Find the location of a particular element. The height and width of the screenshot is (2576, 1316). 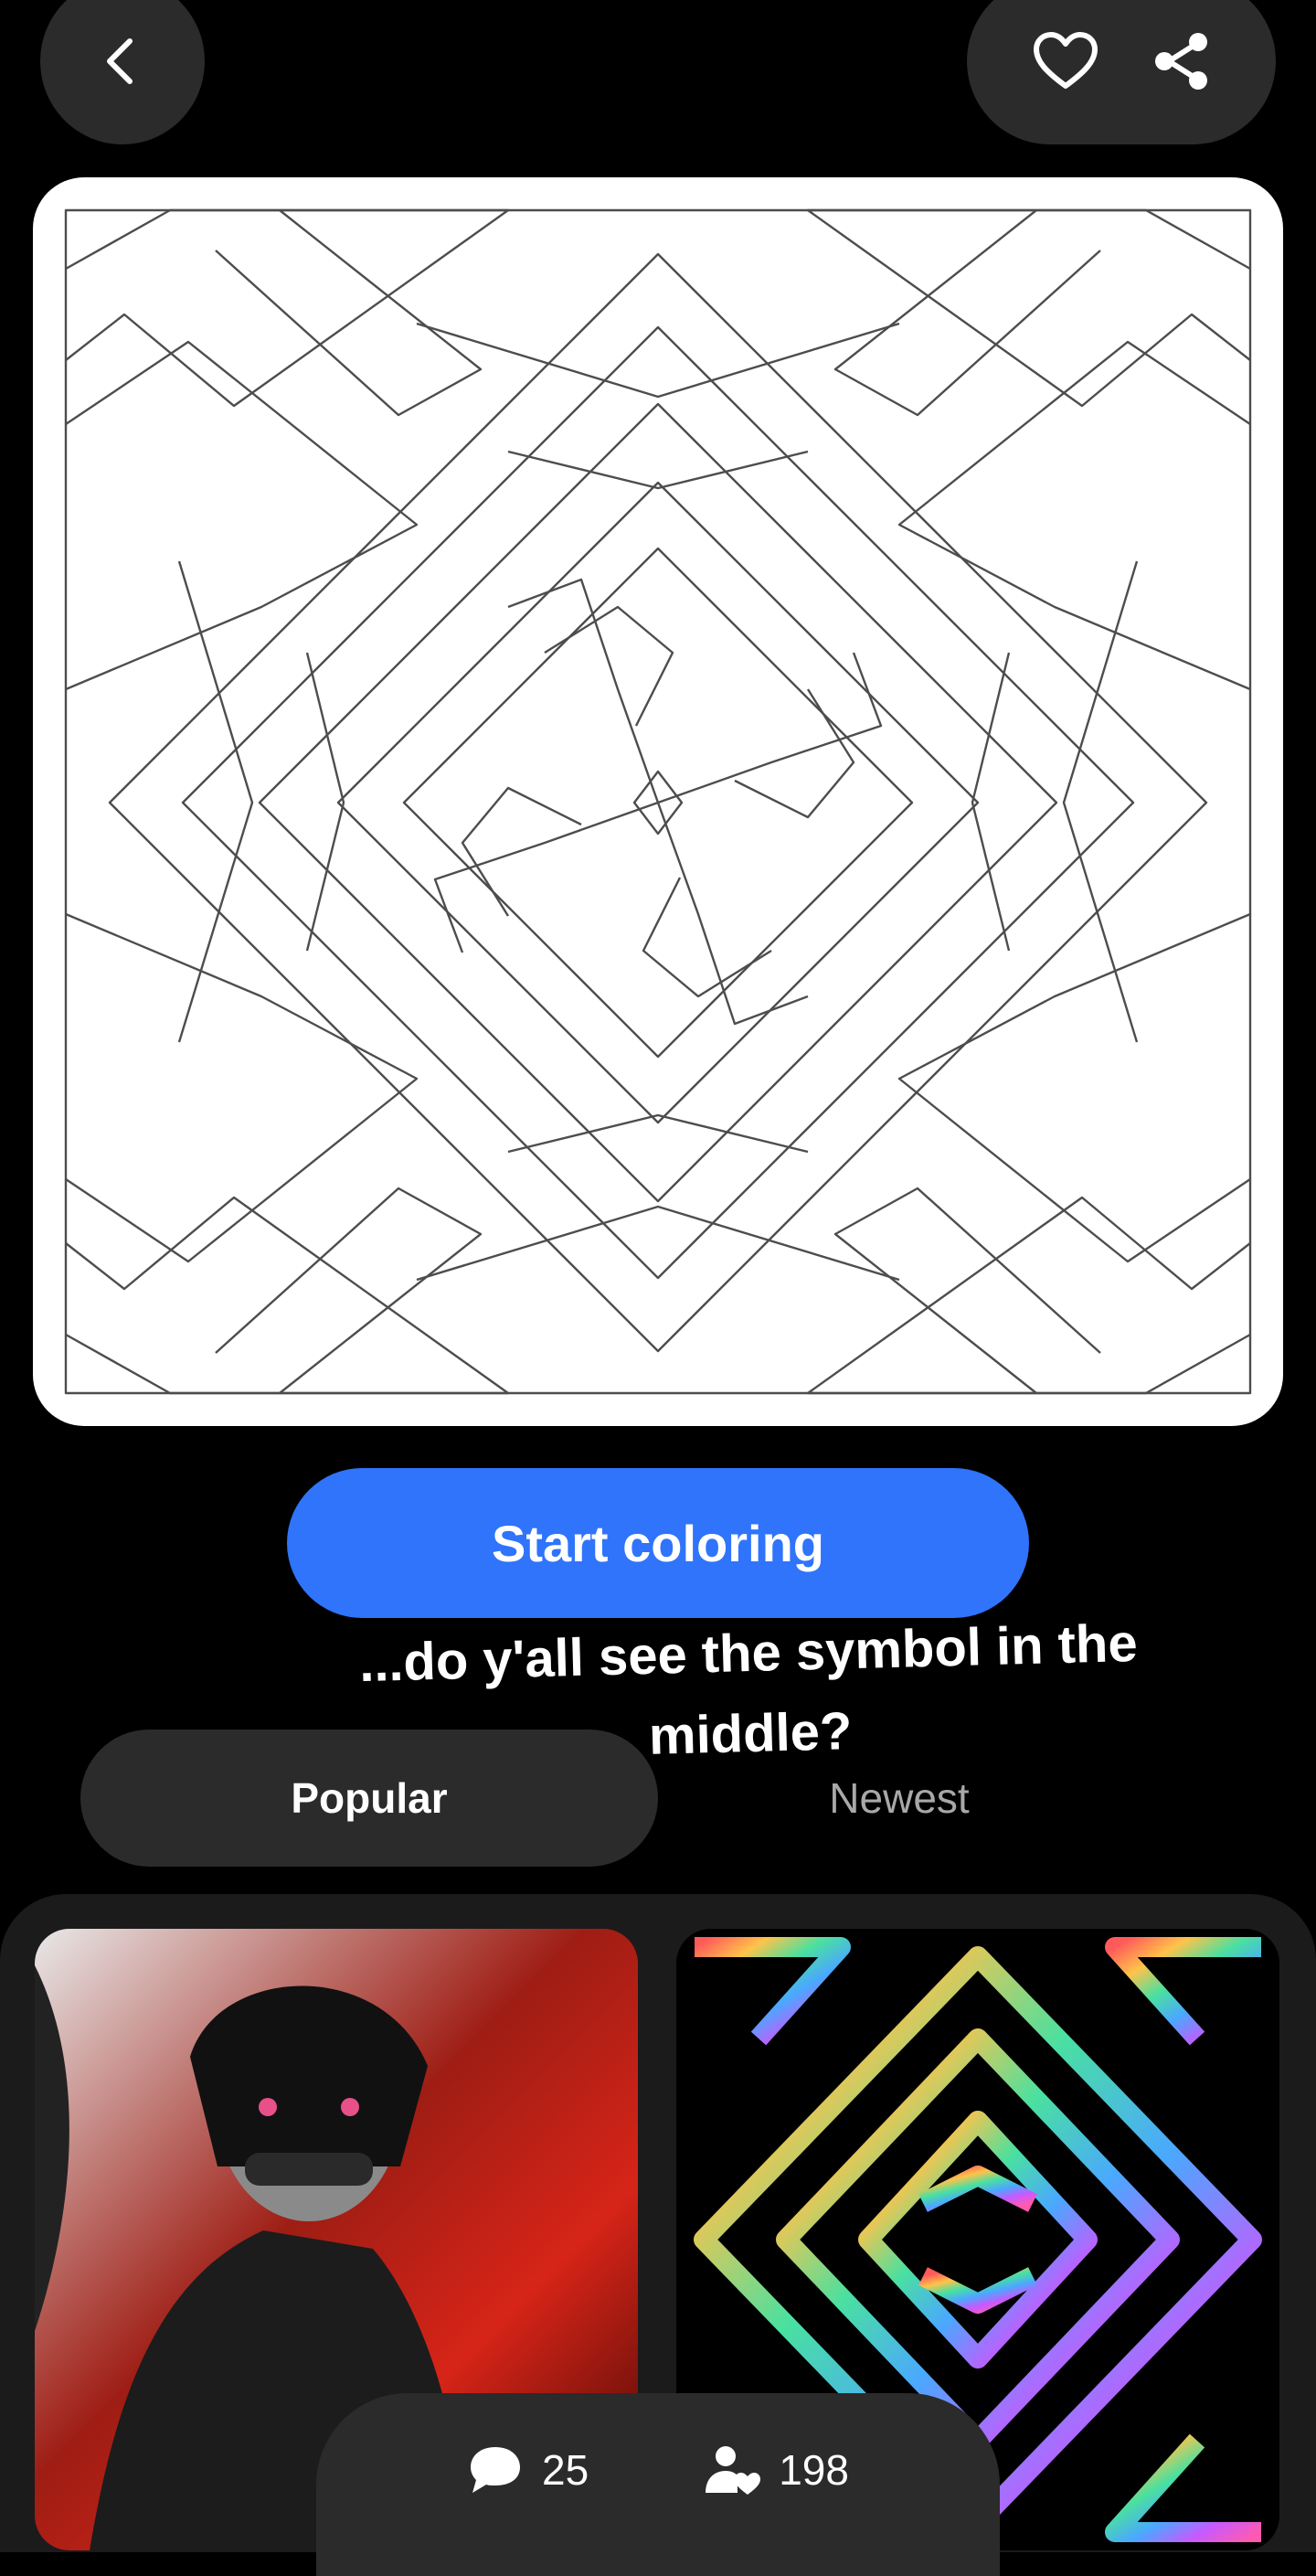

comments-stat: 25 is located at coordinates (528, 2470).